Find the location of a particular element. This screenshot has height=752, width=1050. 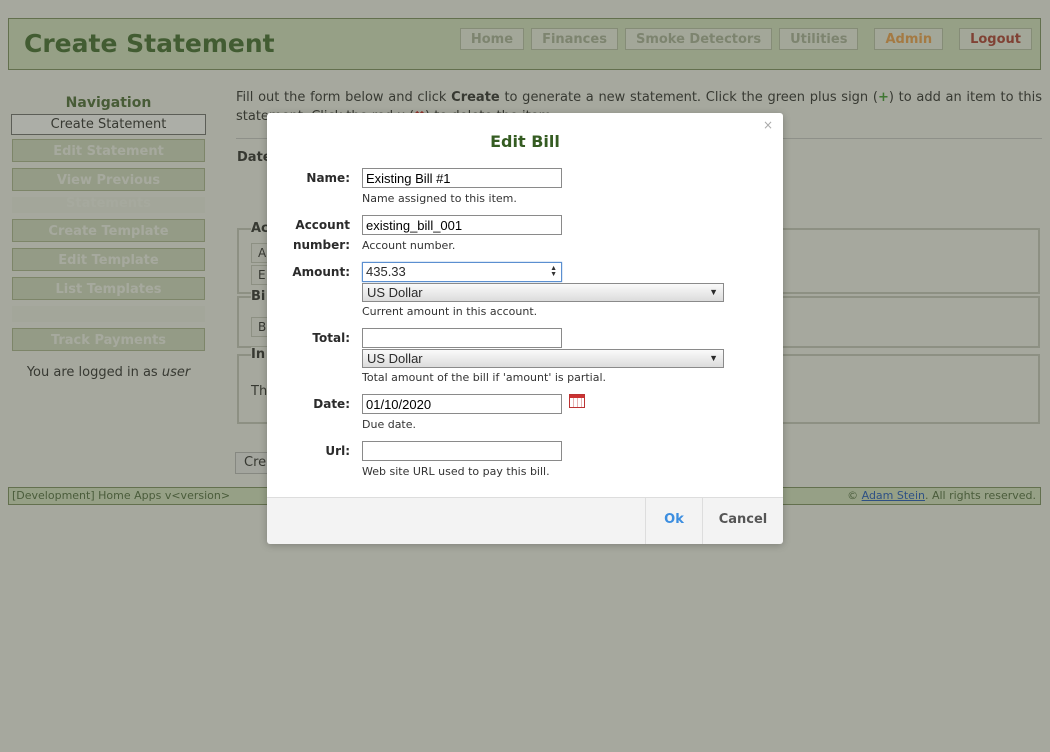

url-hint: Web site URL used to pay this bill. is located at coordinates (456, 471).